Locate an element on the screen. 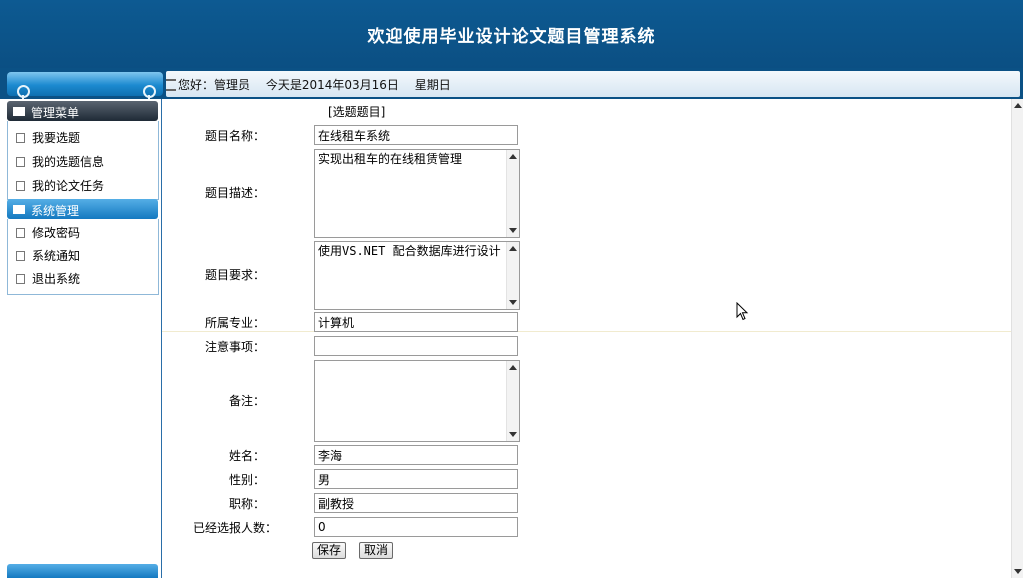 The height and width of the screenshot is (578, 1023). remark-label: 备注： is located at coordinates (246, 401).